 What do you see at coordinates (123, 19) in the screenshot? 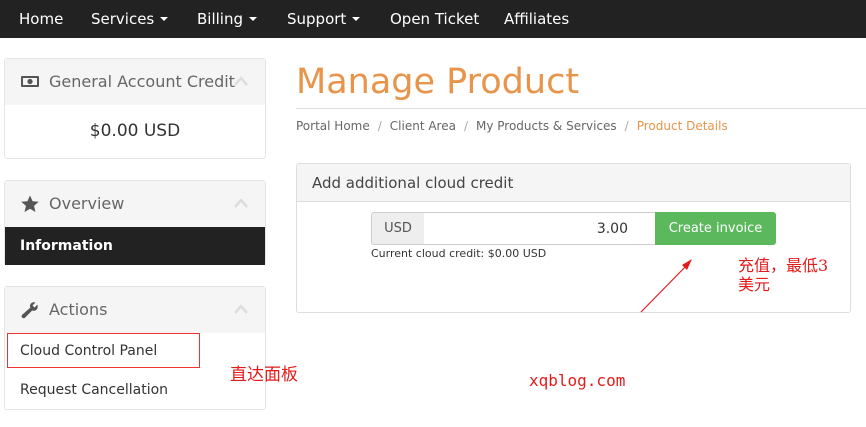
I see `nav-services-label: Services` at bounding box center [123, 19].